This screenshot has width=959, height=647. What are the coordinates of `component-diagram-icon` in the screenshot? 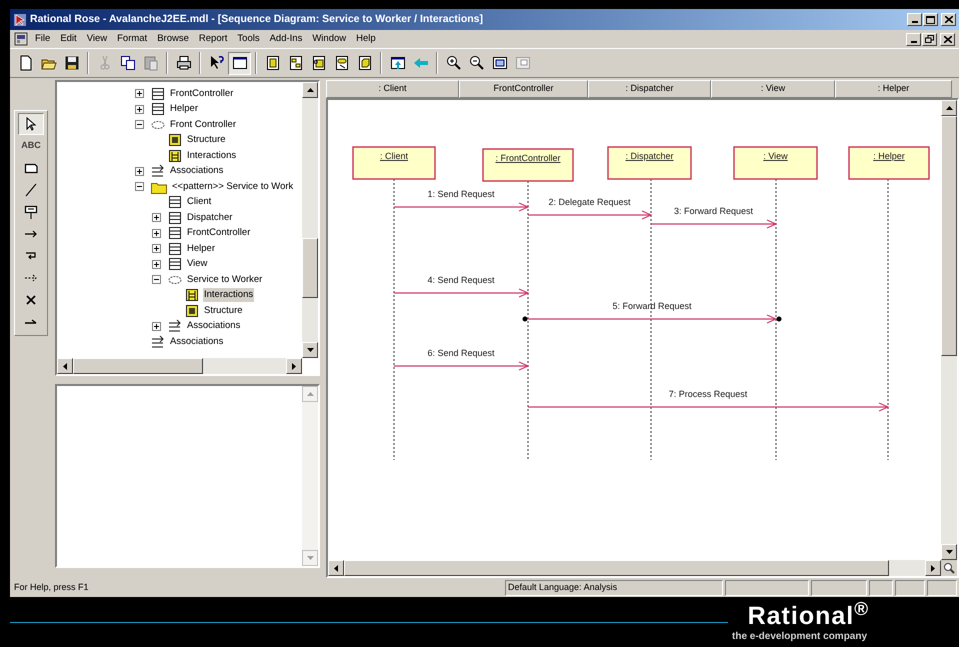 It's located at (318, 63).